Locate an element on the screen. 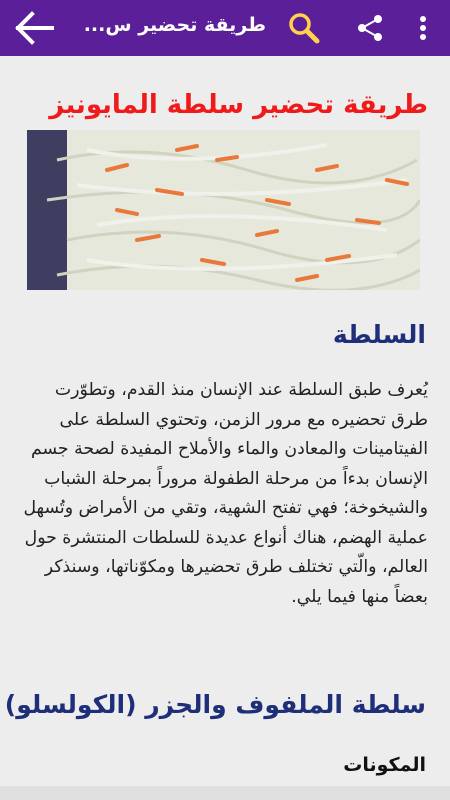  search-button is located at coordinates (304, 28).